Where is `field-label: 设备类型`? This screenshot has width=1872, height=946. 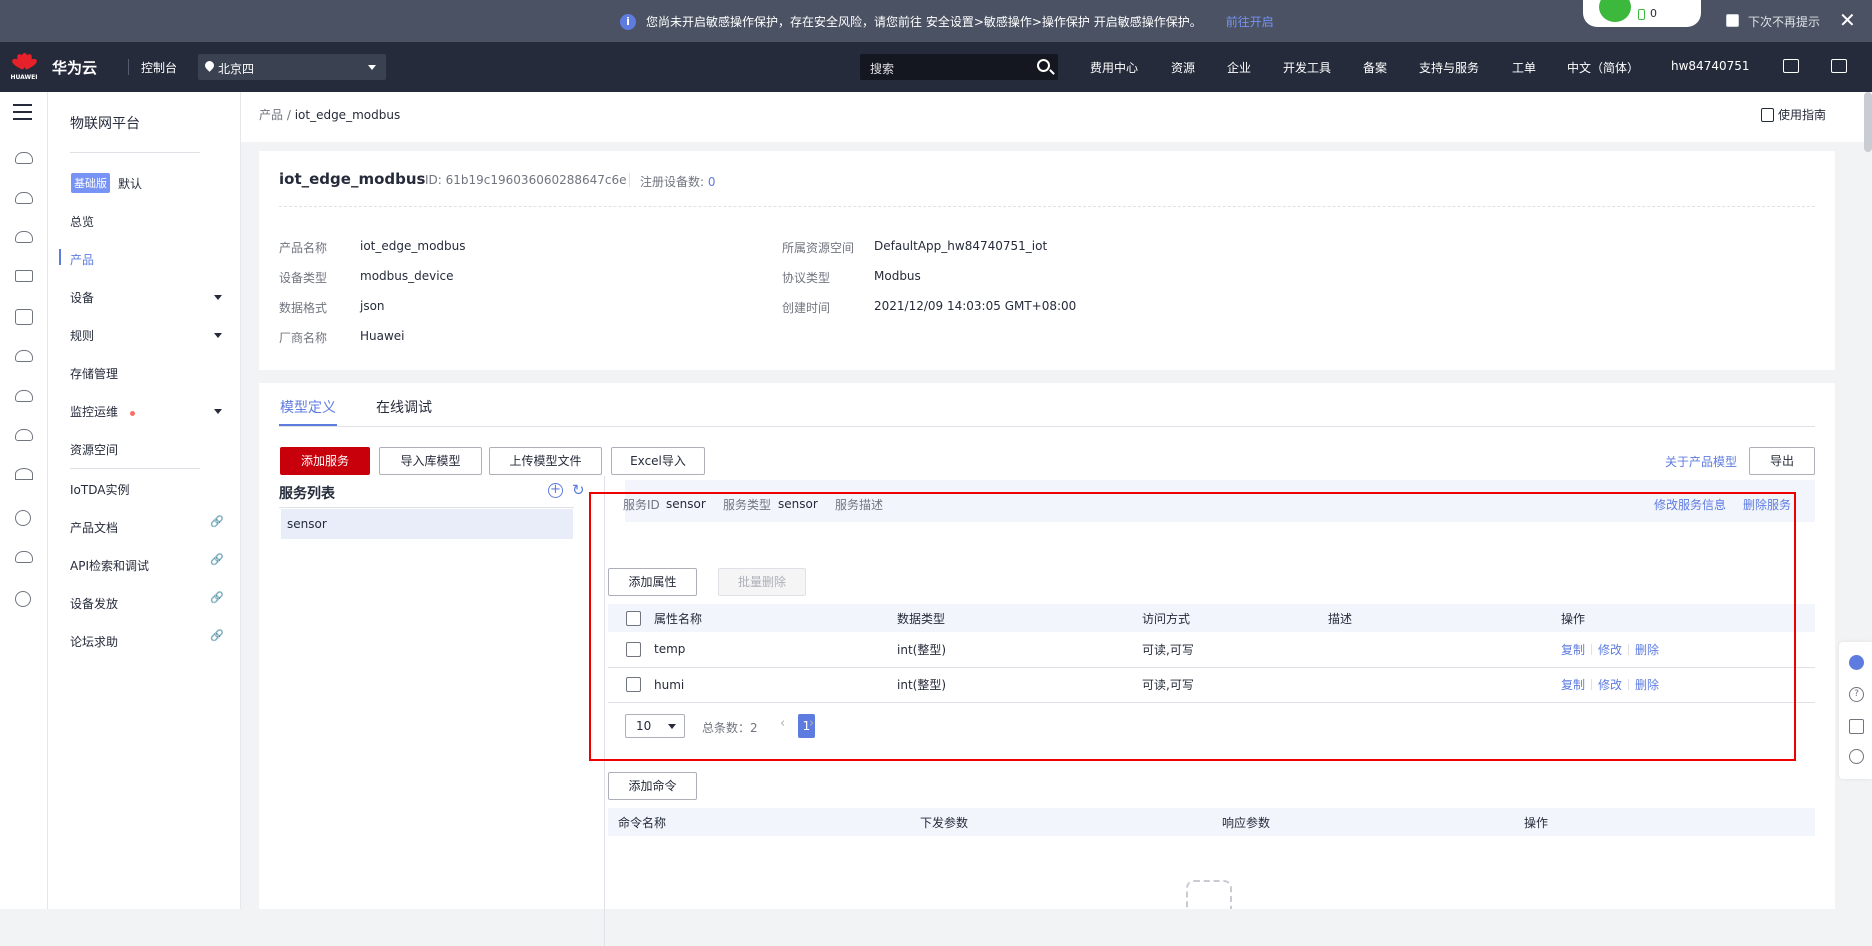
field-label: 设备类型 is located at coordinates (303, 278).